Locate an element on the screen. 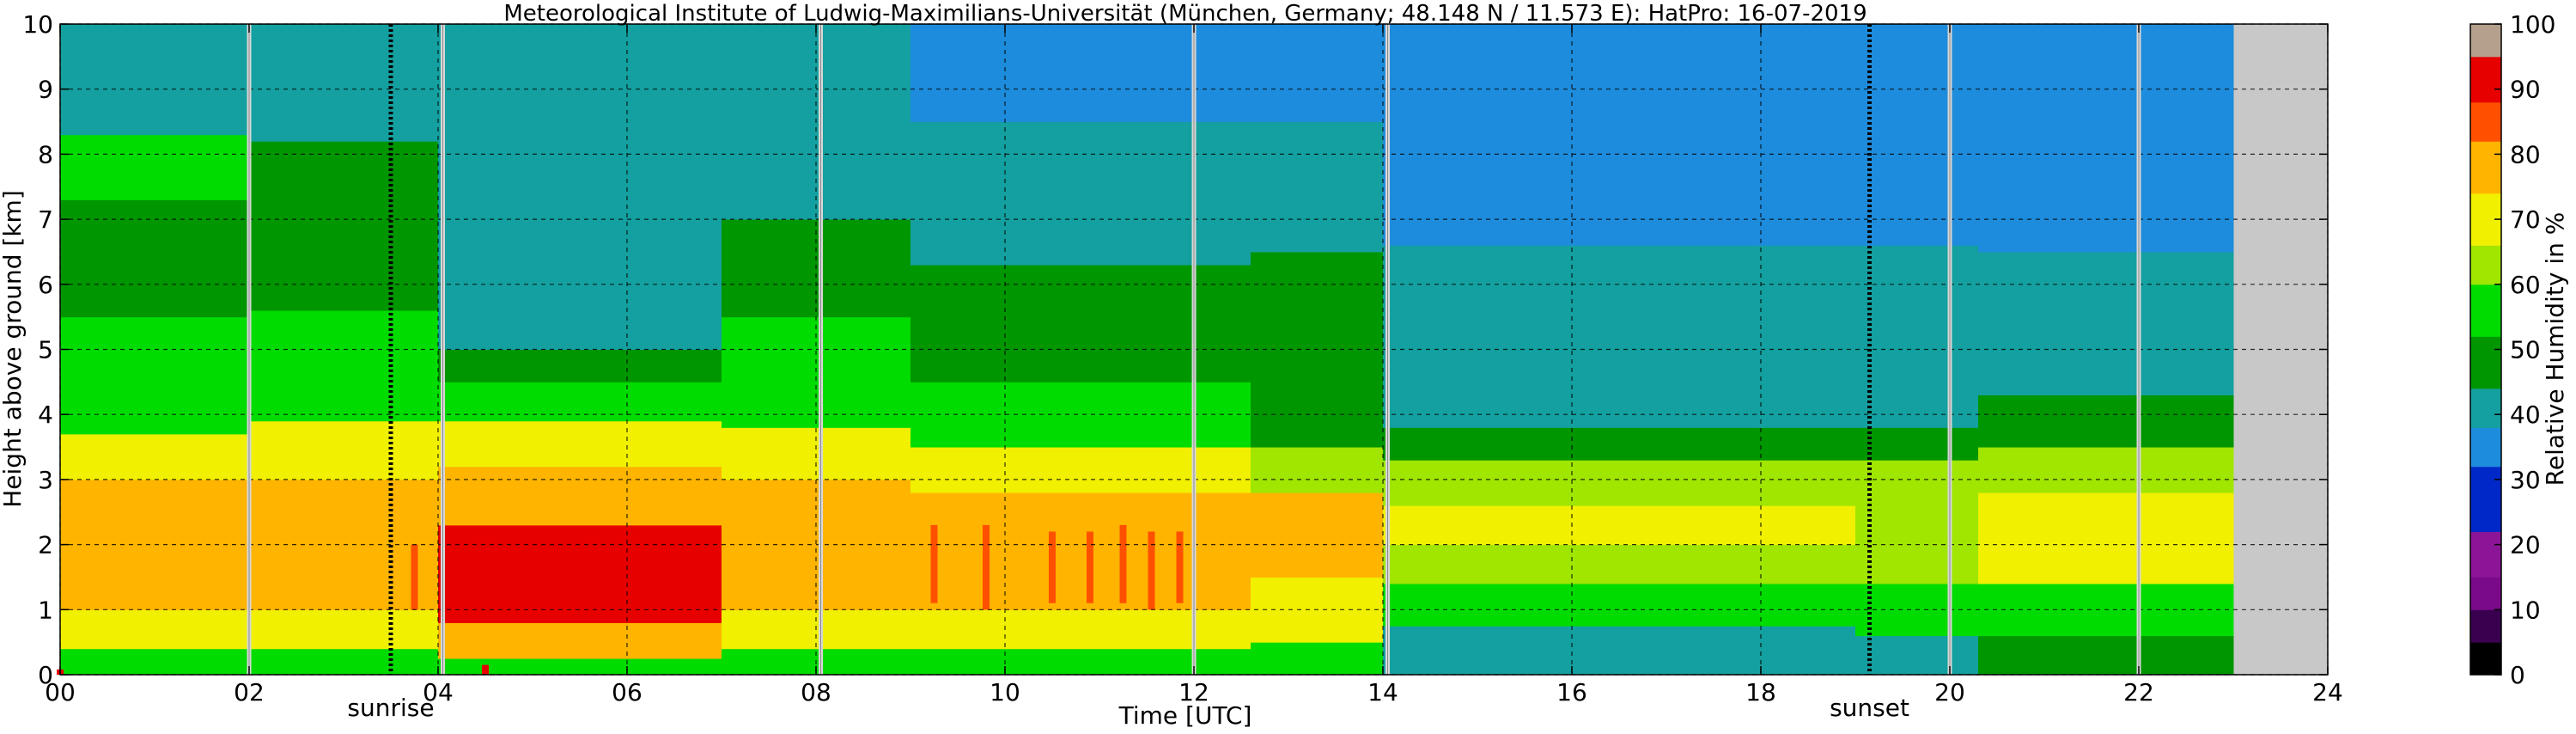 The image size is (2576, 734). x-tick-label-08: 08 is located at coordinates (816, 692).